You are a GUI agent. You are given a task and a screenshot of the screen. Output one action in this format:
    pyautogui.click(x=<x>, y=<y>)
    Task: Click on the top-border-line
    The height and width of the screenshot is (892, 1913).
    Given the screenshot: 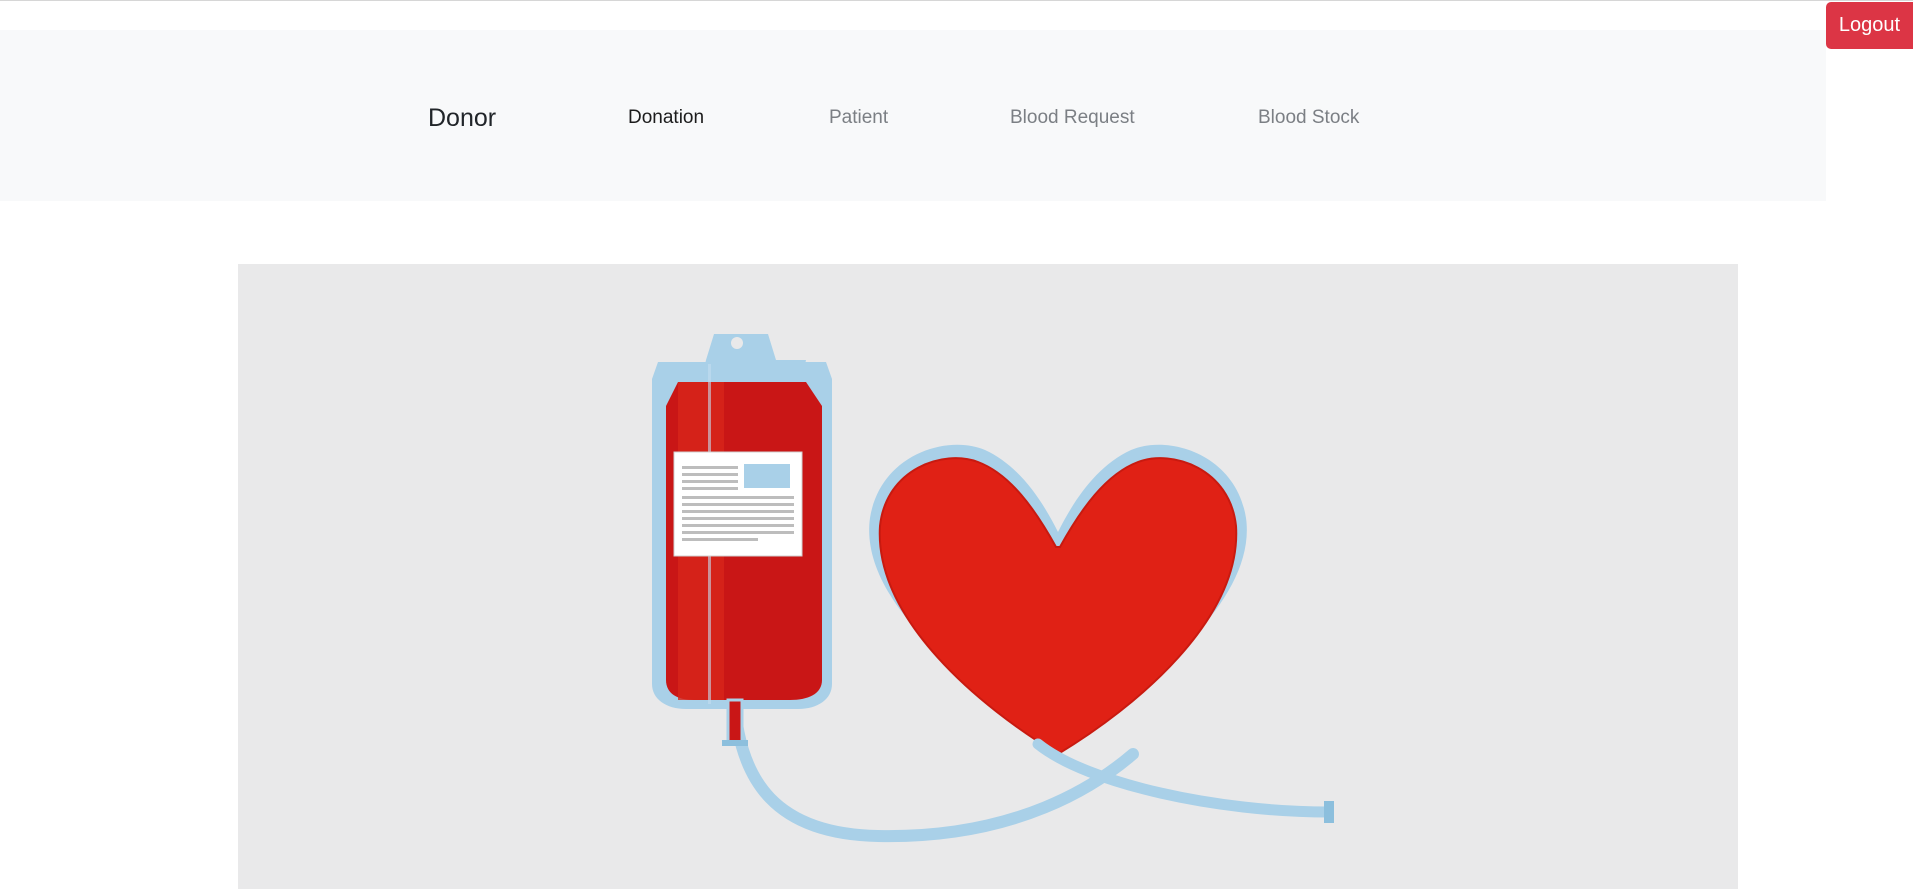 What is the action you would take?
    pyautogui.click(x=956, y=0)
    